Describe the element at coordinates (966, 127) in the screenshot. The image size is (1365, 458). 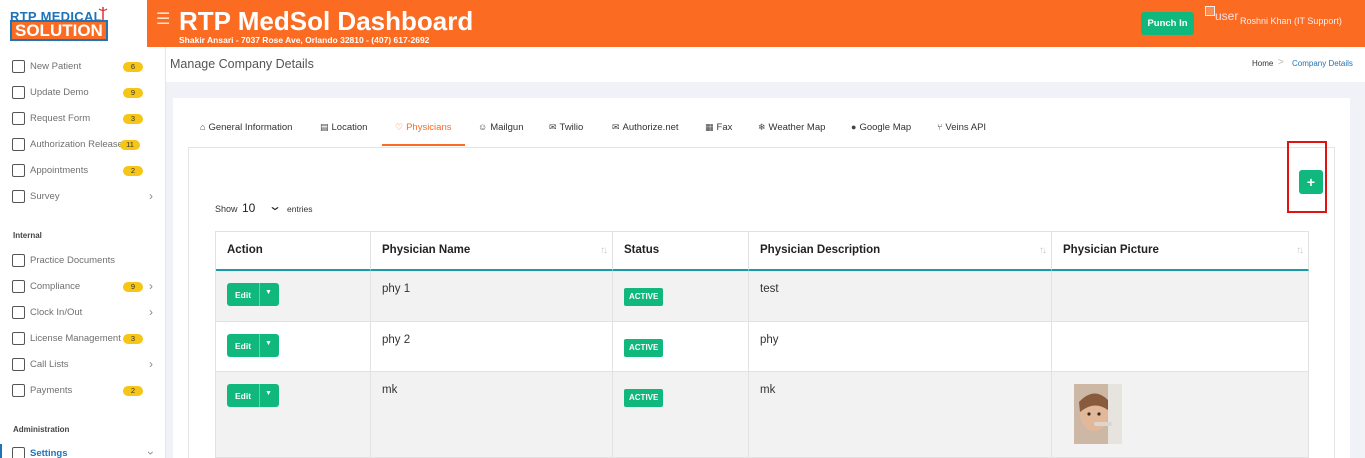
I see `tab-label: Veins API` at that location.